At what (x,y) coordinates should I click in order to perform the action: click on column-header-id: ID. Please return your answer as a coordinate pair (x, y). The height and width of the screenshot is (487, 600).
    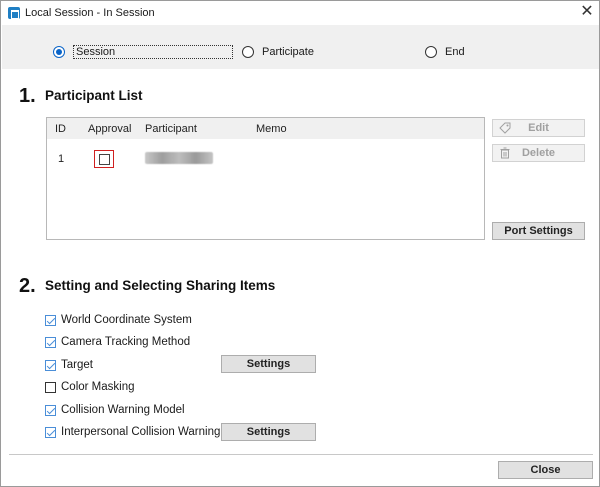
    Looking at the image, I should click on (60, 129).